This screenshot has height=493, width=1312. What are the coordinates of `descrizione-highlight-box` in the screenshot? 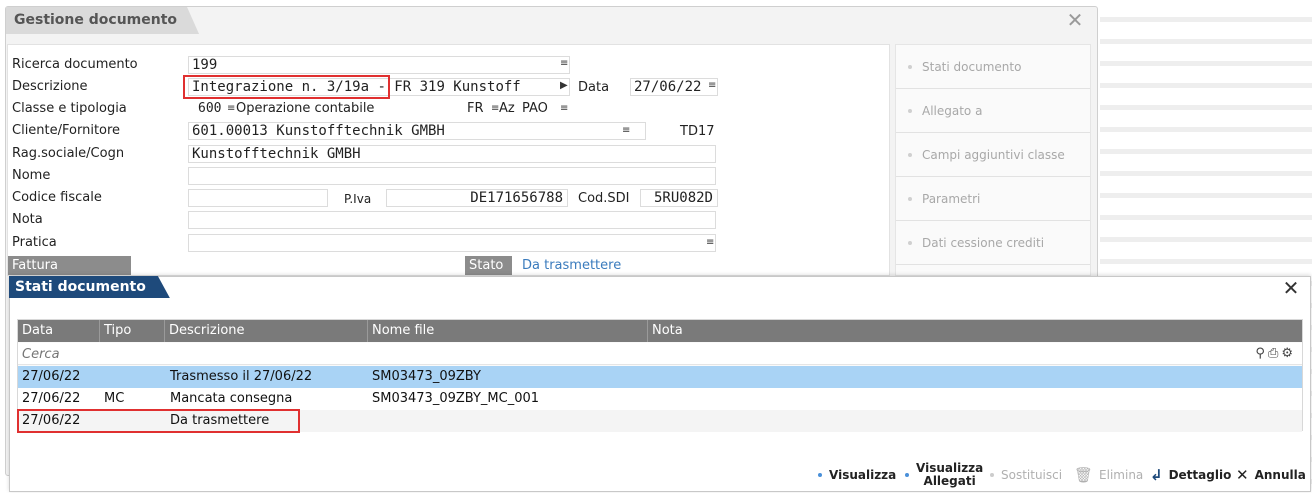 It's located at (286, 87).